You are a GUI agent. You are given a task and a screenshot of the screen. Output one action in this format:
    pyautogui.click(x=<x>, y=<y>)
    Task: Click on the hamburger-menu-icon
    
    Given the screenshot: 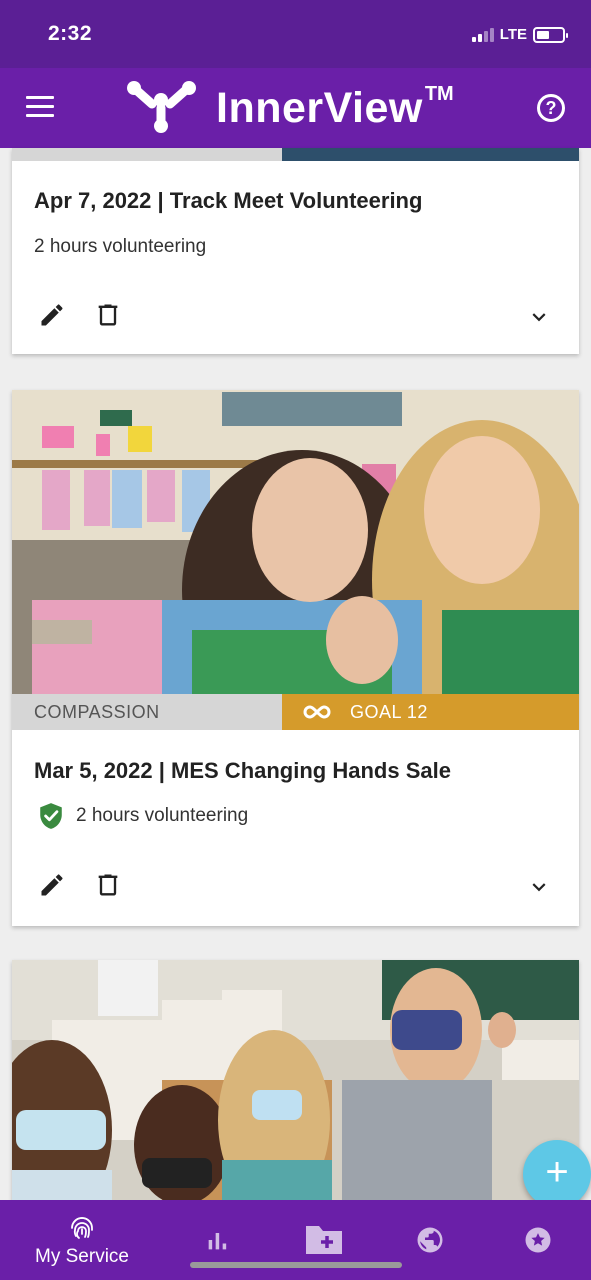 What is the action you would take?
    pyautogui.click(x=40, y=107)
    